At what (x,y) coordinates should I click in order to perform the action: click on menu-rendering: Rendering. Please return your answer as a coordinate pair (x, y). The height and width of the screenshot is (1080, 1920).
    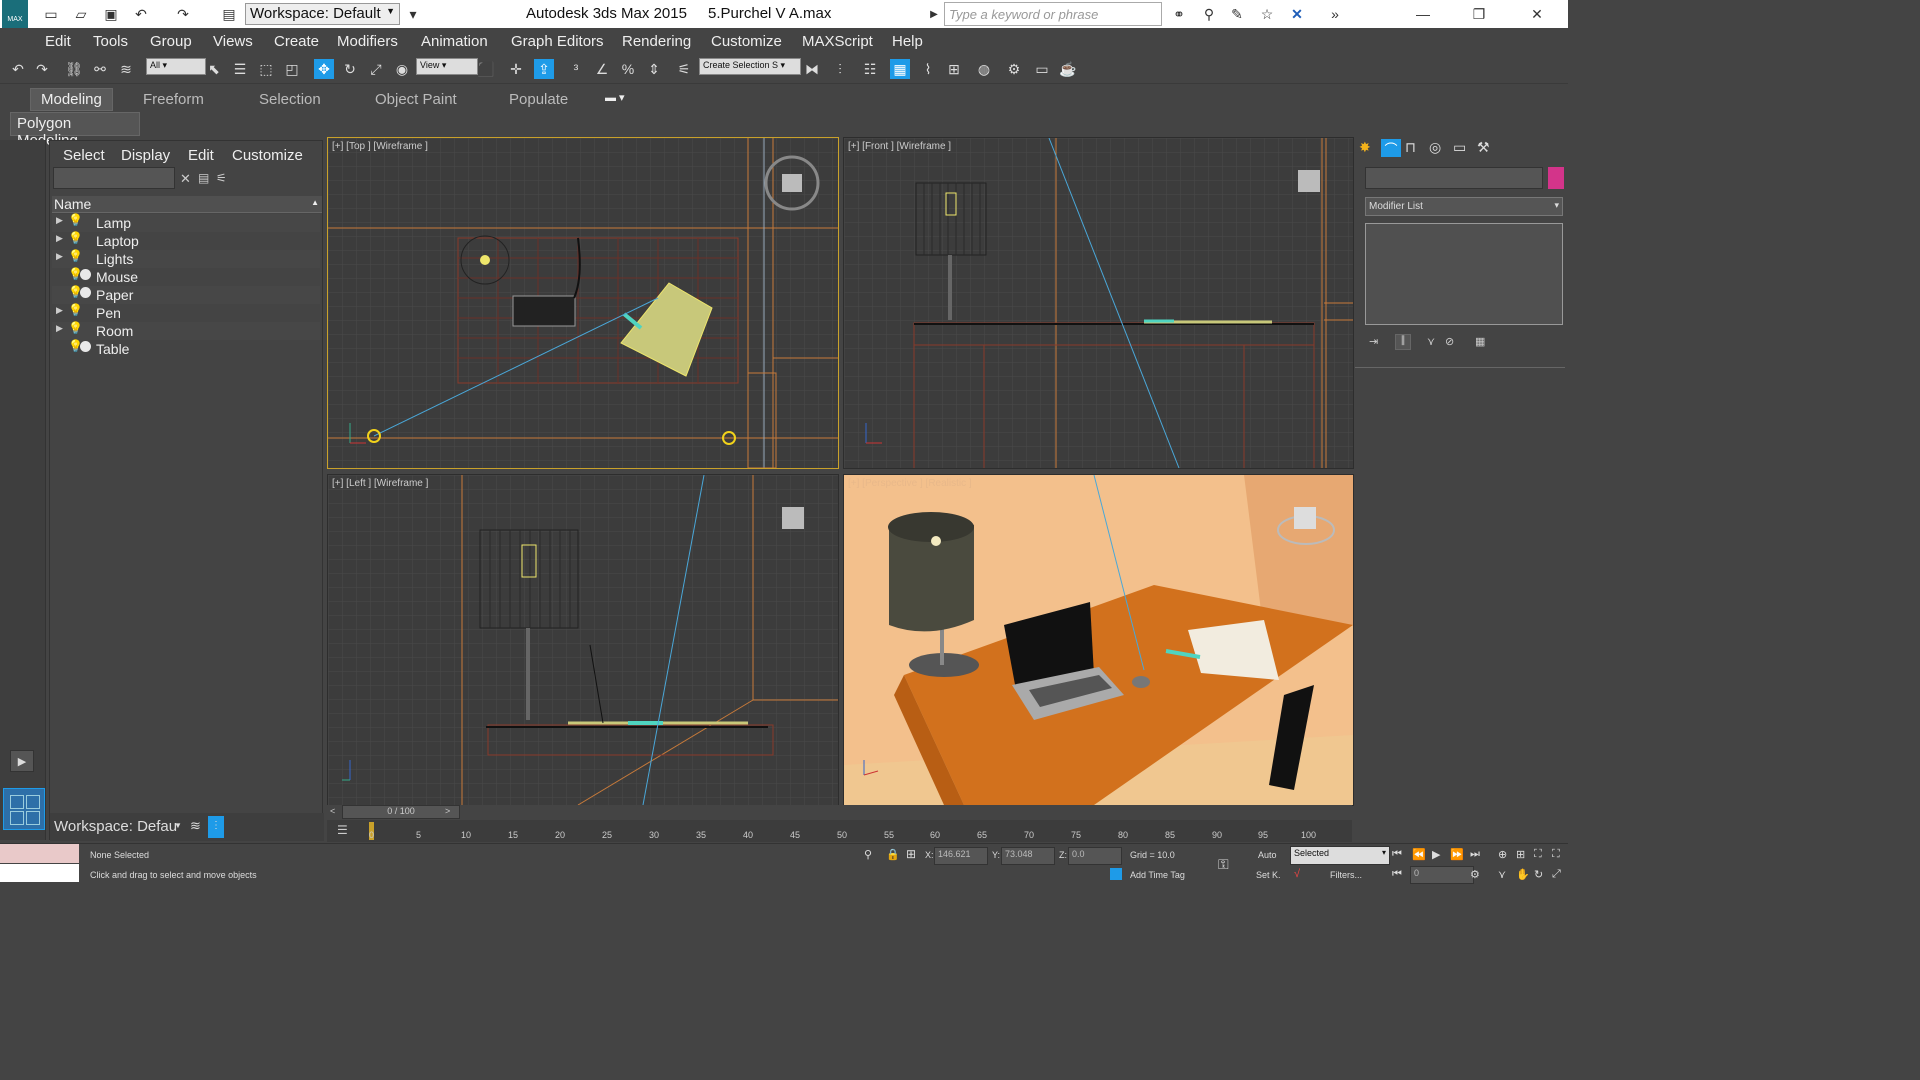
    Looking at the image, I should click on (656, 41).